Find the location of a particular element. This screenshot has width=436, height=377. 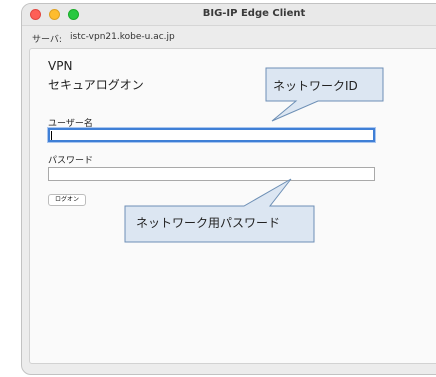

password-label: パスワード is located at coordinates (71, 161).